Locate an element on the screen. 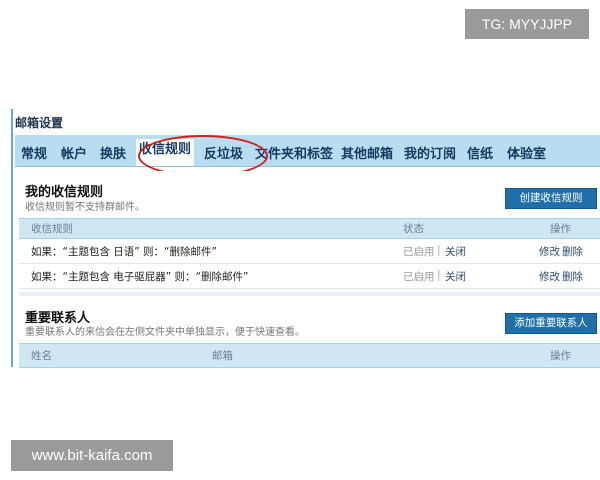 This screenshot has height=480, width=600. rules-col-rule: 收信规则 is located at coordinates (52, 229).